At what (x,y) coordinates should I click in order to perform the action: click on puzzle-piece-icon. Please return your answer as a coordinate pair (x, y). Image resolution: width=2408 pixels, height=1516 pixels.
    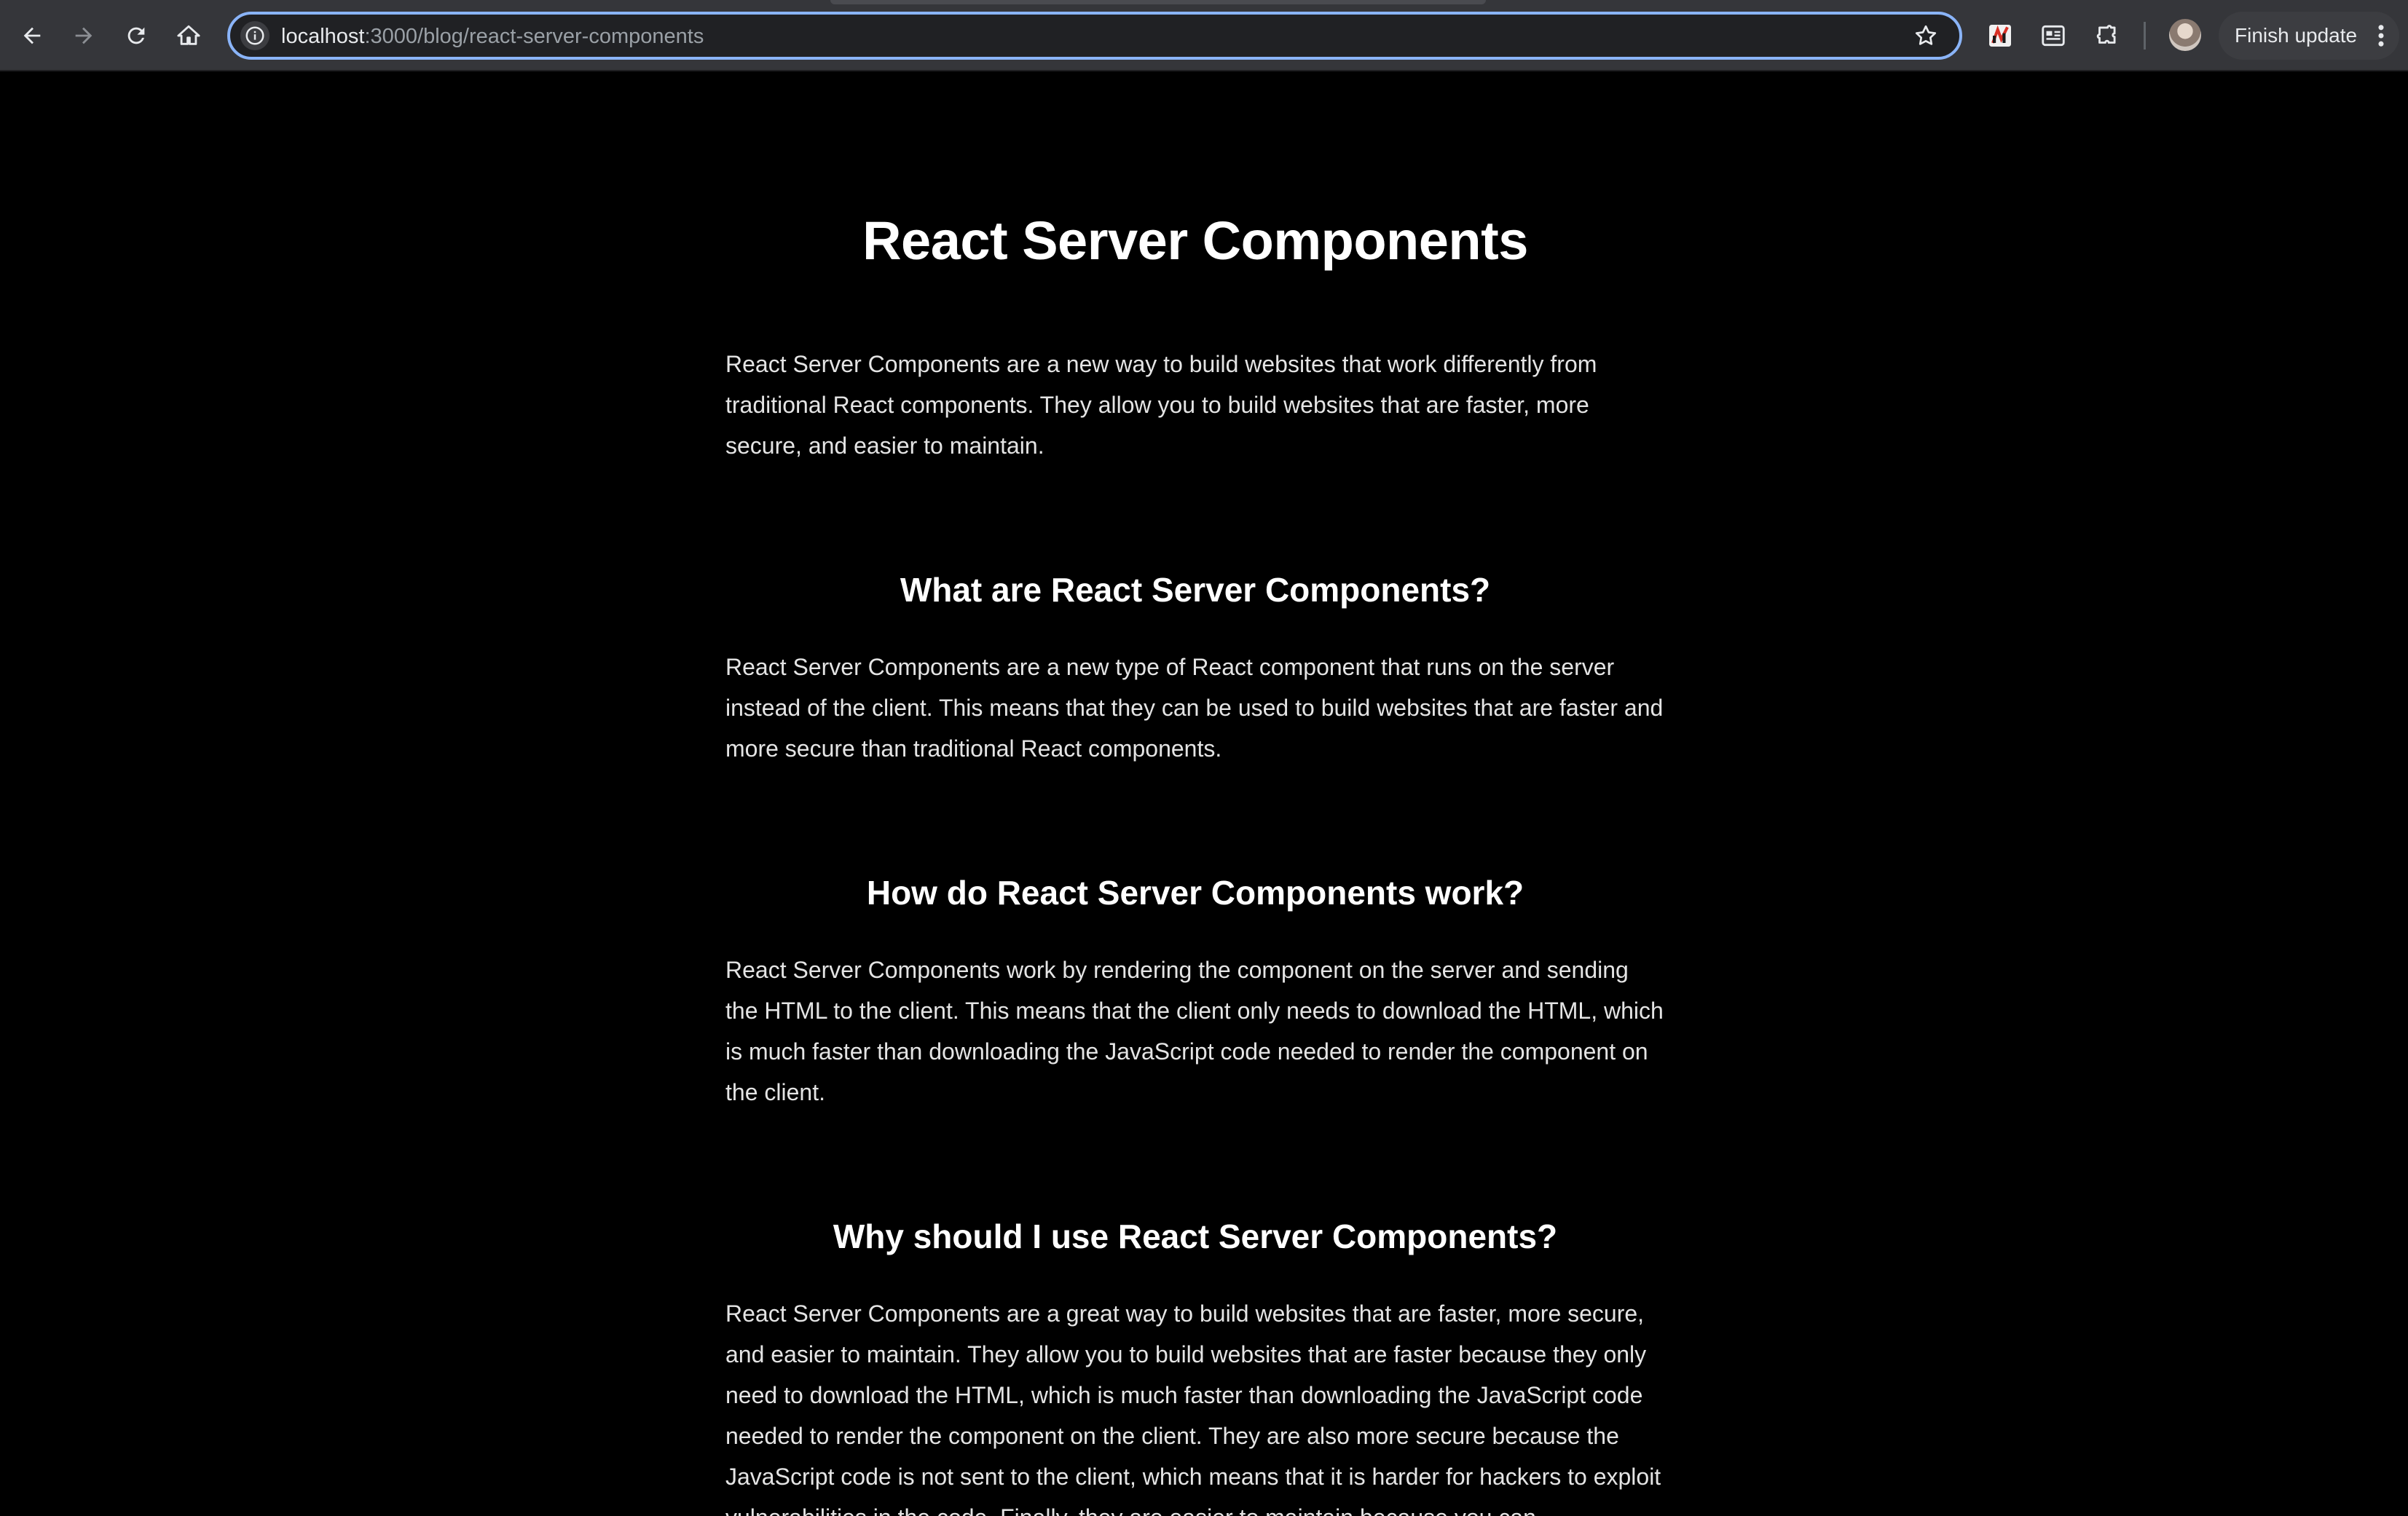
    Looking at the image, I should click on (2106, 34).